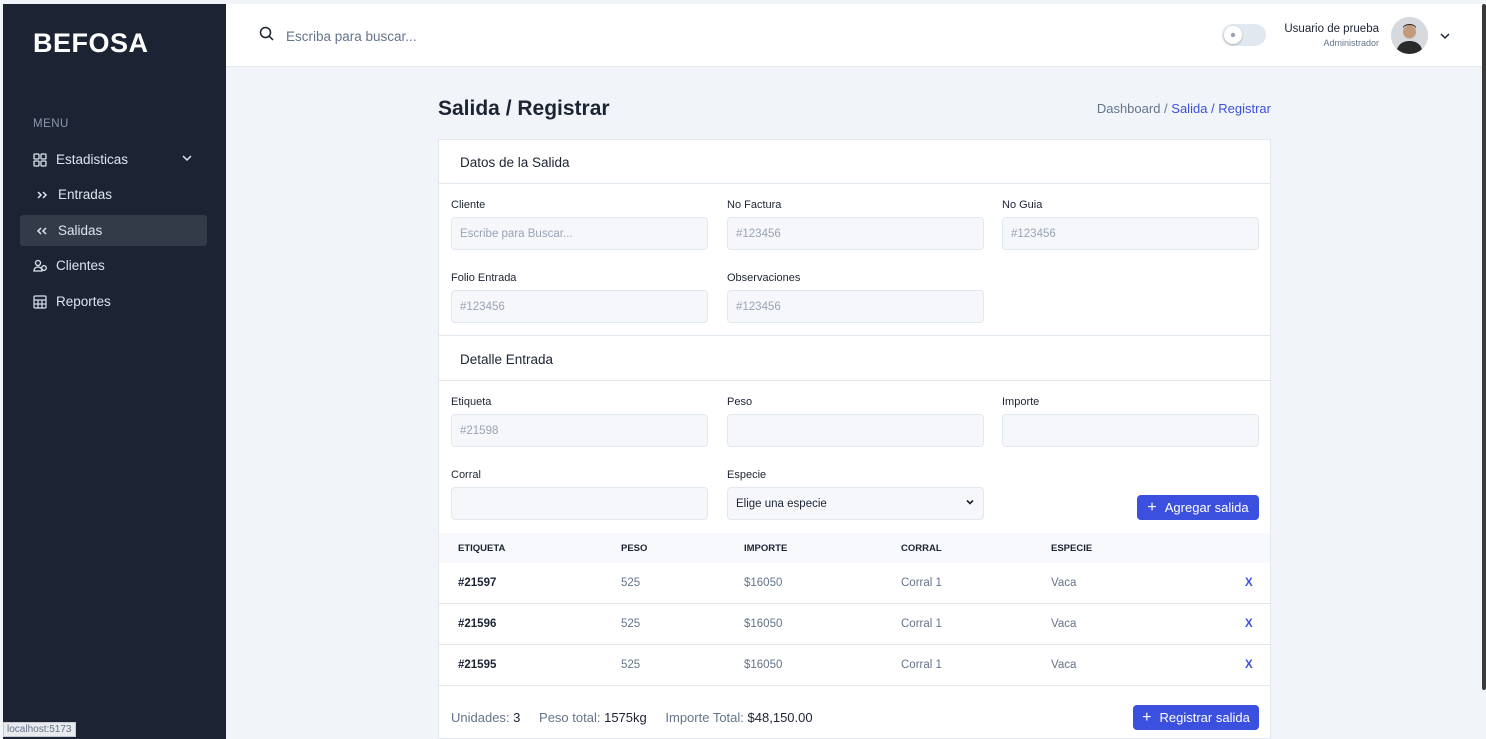 The image size is (1486, 739). Describe the element at coordinates (85, 194) in the screenshot. I see `sidebar-item-label: Entradas` at that location.